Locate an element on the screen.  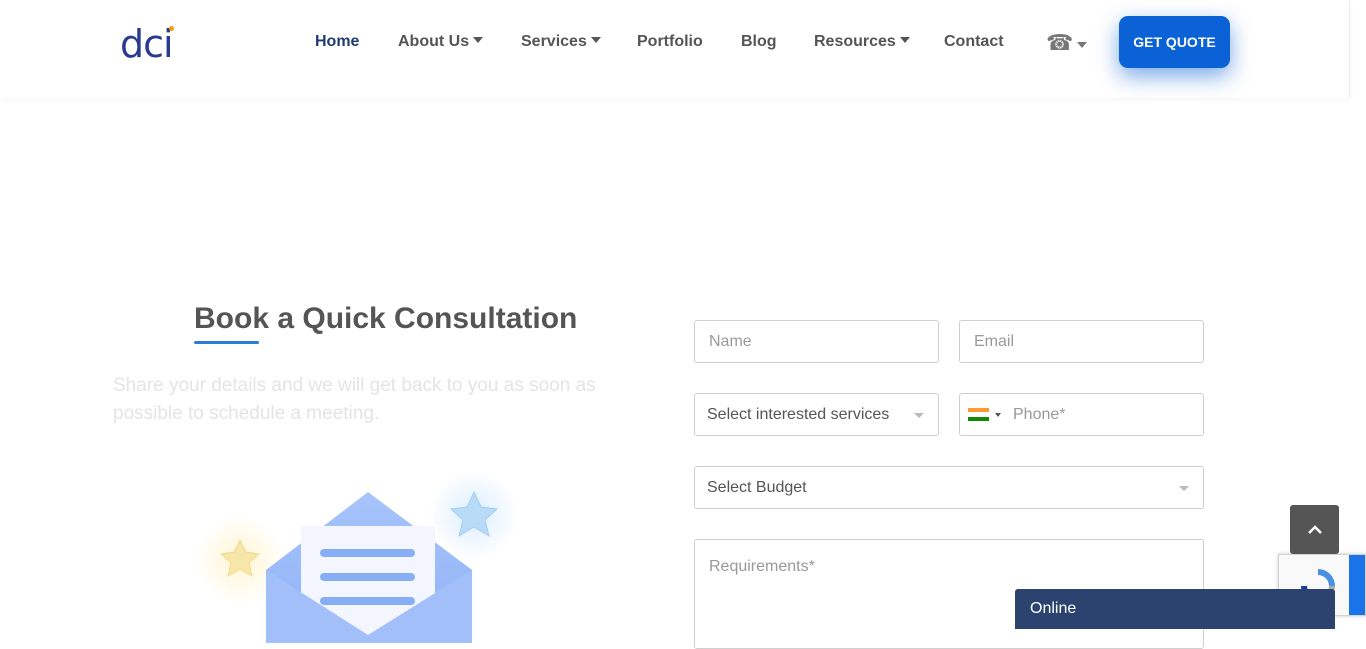
nav-about-us: About Us is located at coordinates (441, 42).